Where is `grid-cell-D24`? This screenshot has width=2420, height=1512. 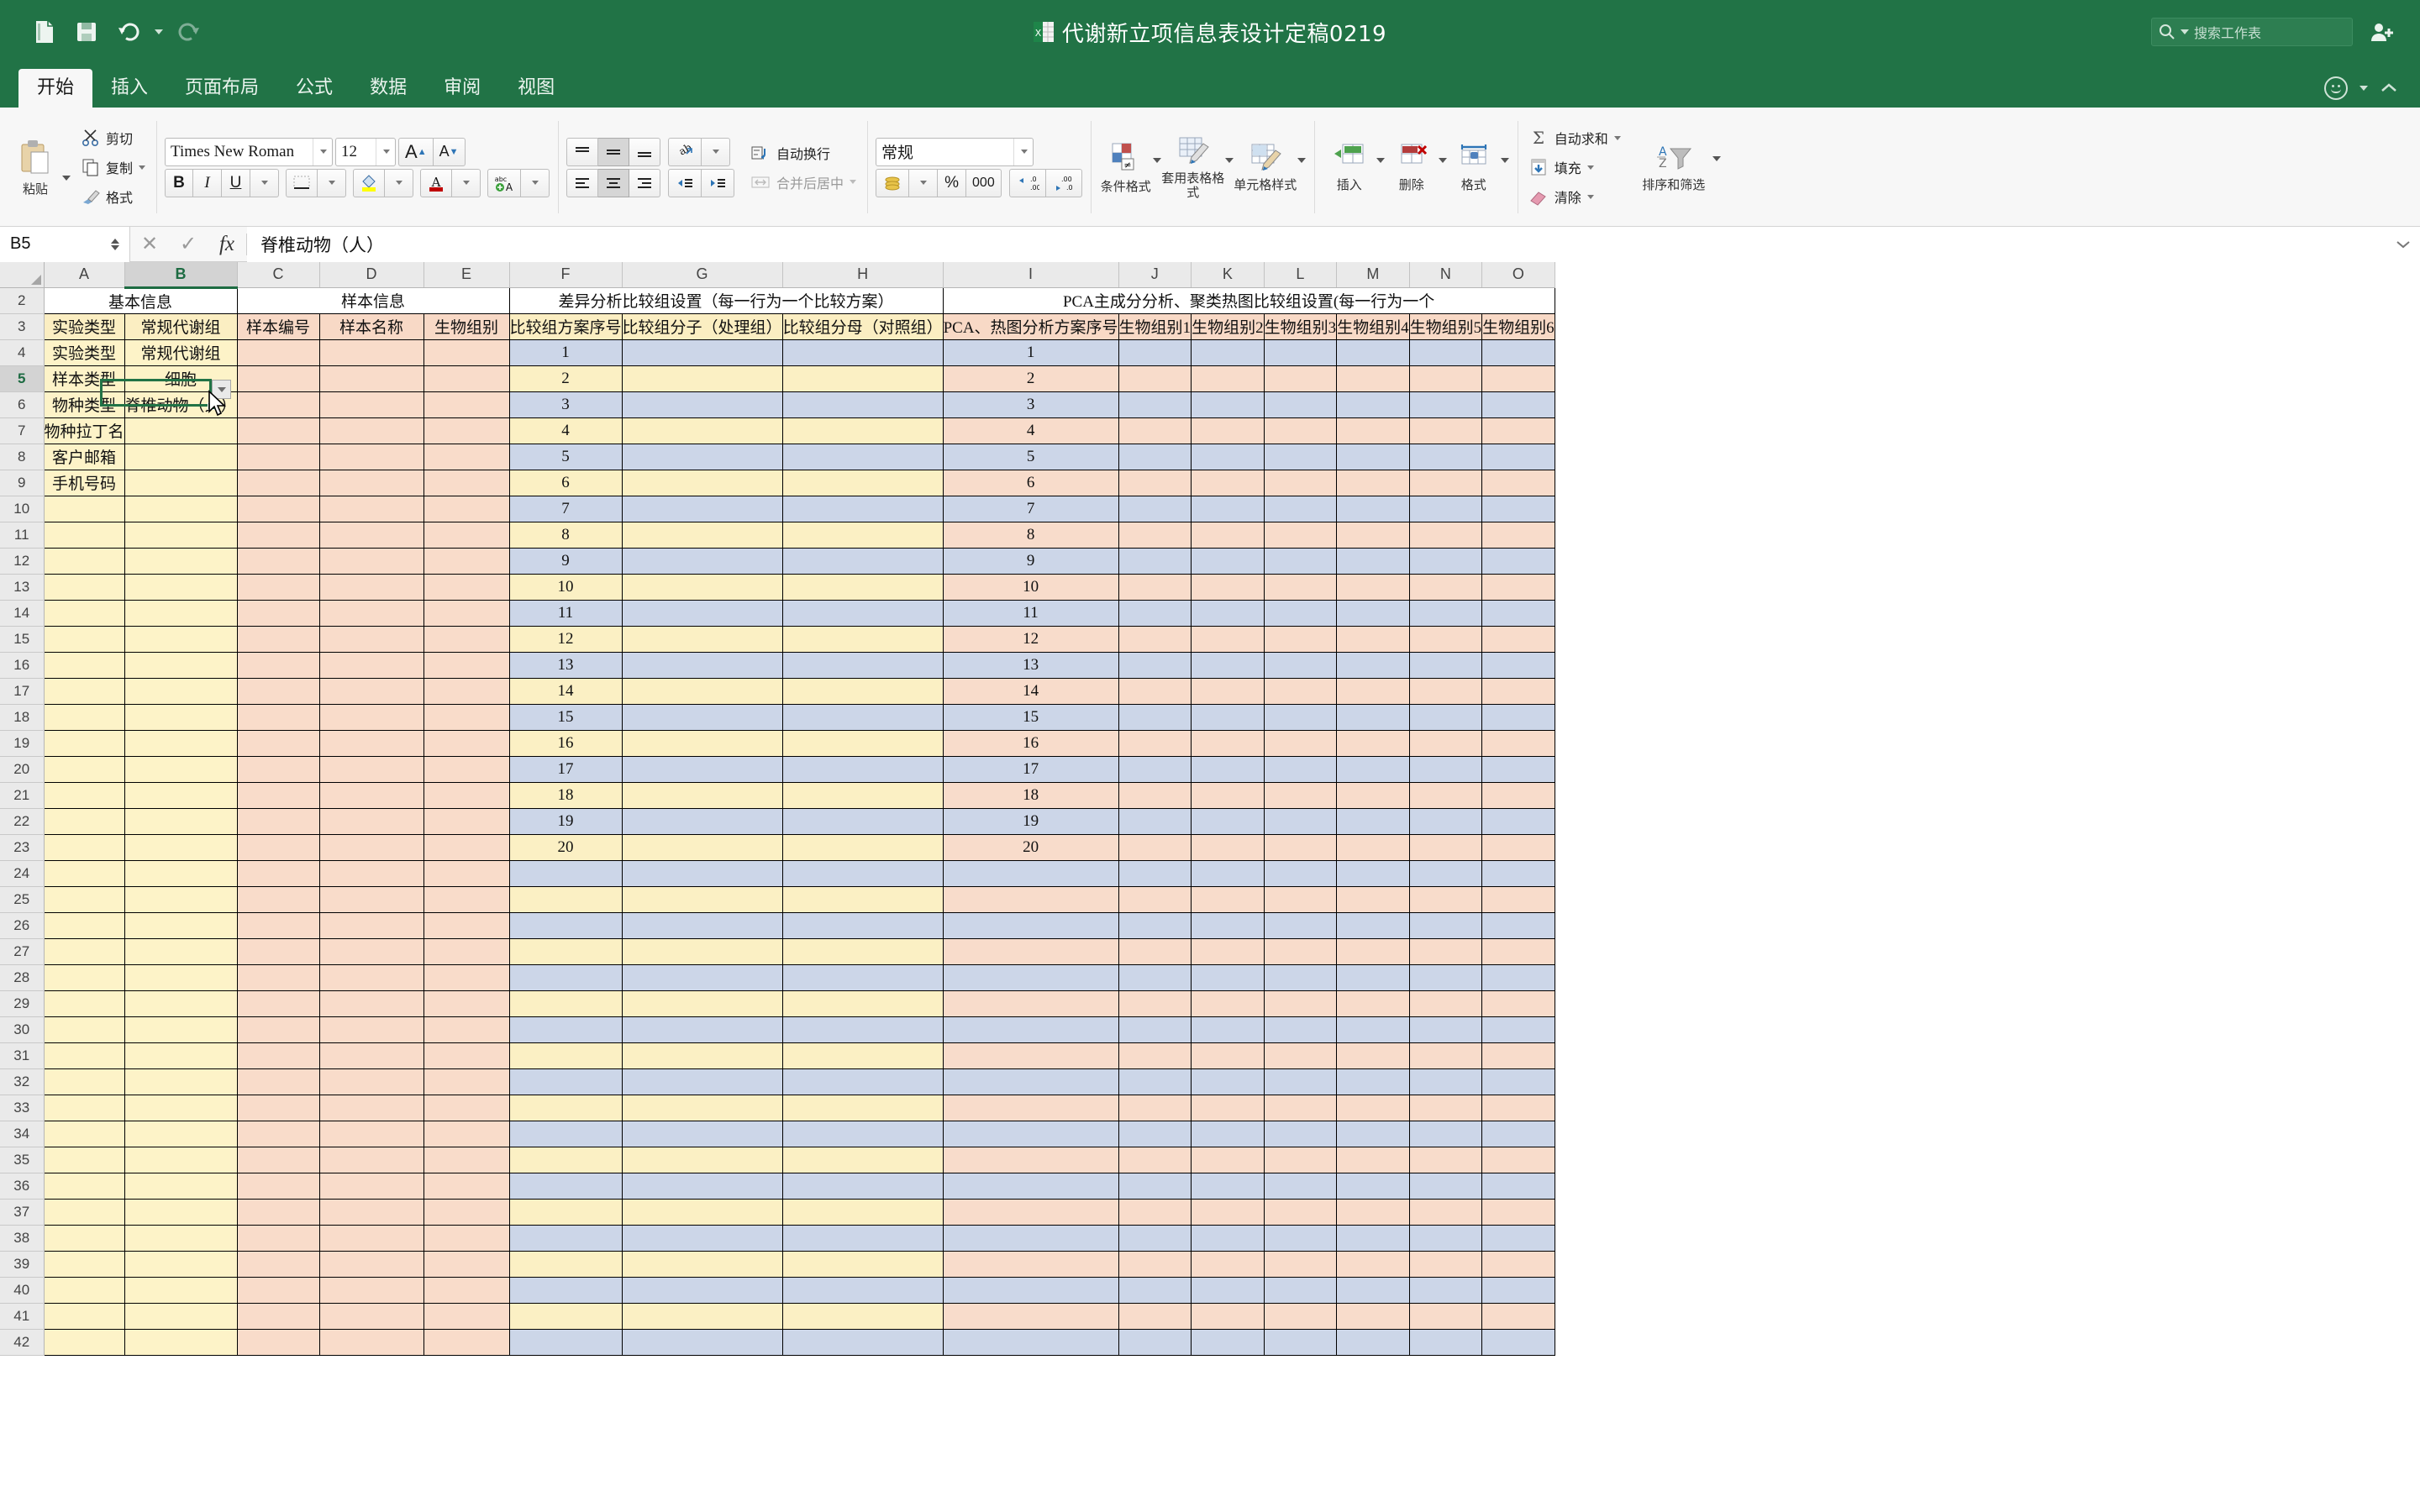 grid-cell-D24 is located at coordinates (371, 873).